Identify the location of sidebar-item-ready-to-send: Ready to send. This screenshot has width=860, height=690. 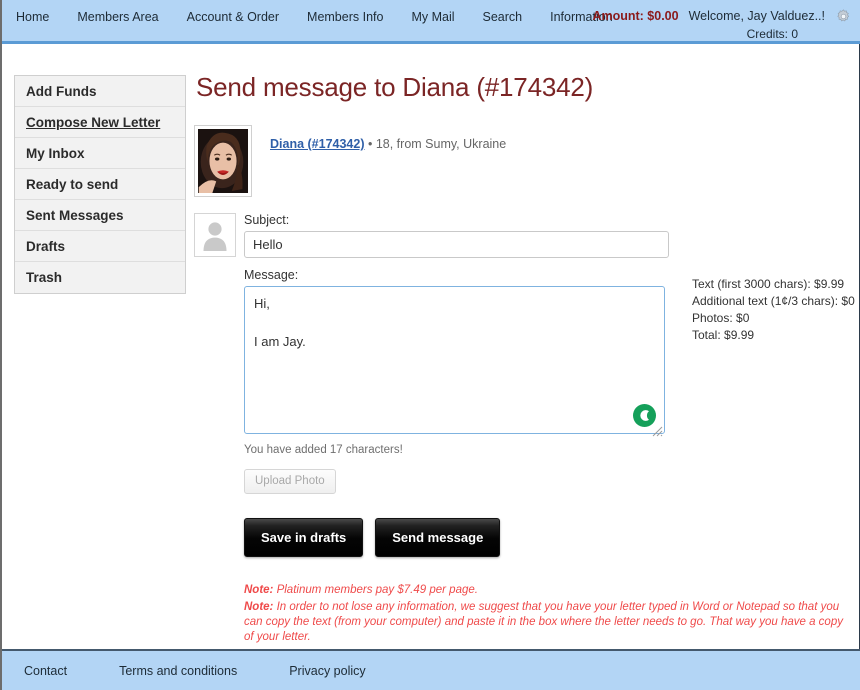
(100, 184).